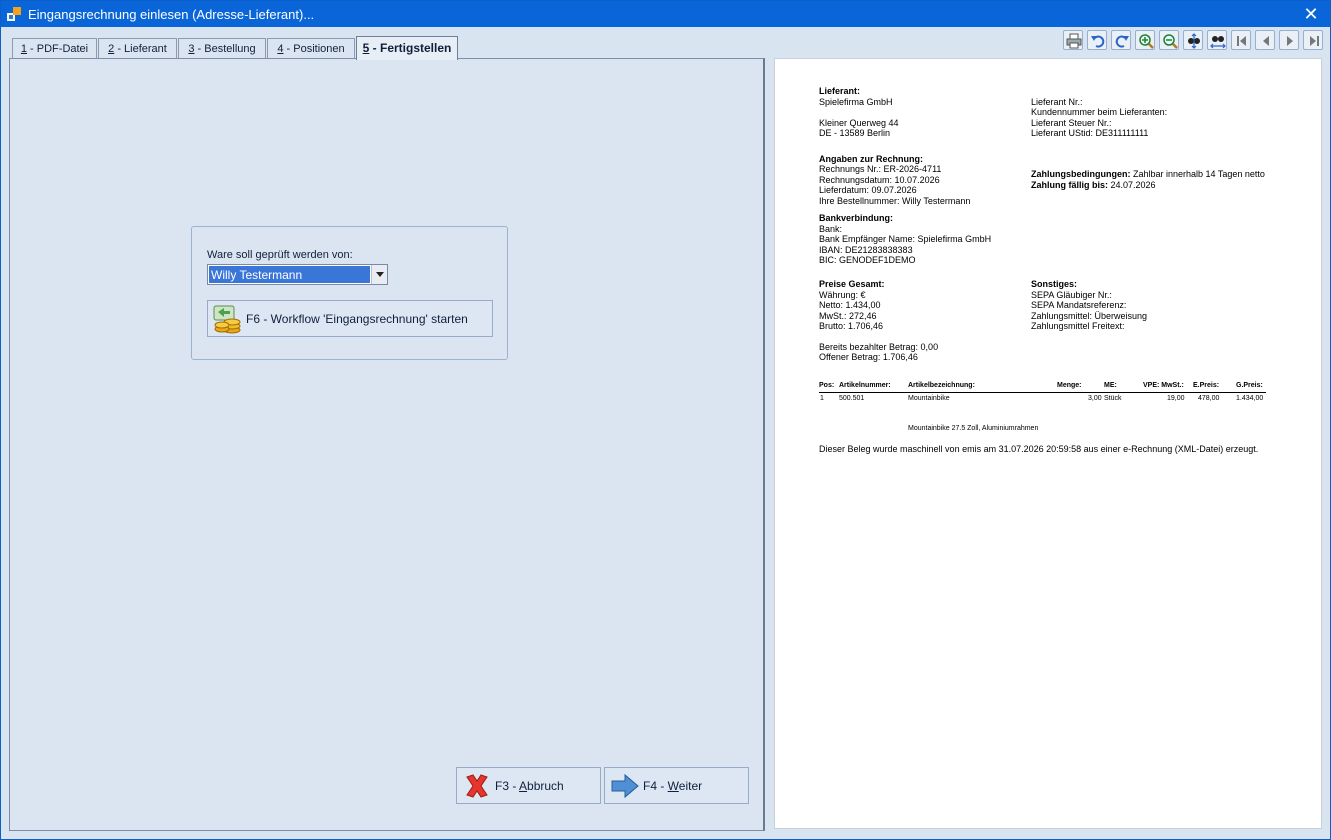 The image size is (1331, 840). I want to click on row-article-number: 500.501, so click(852, 398).